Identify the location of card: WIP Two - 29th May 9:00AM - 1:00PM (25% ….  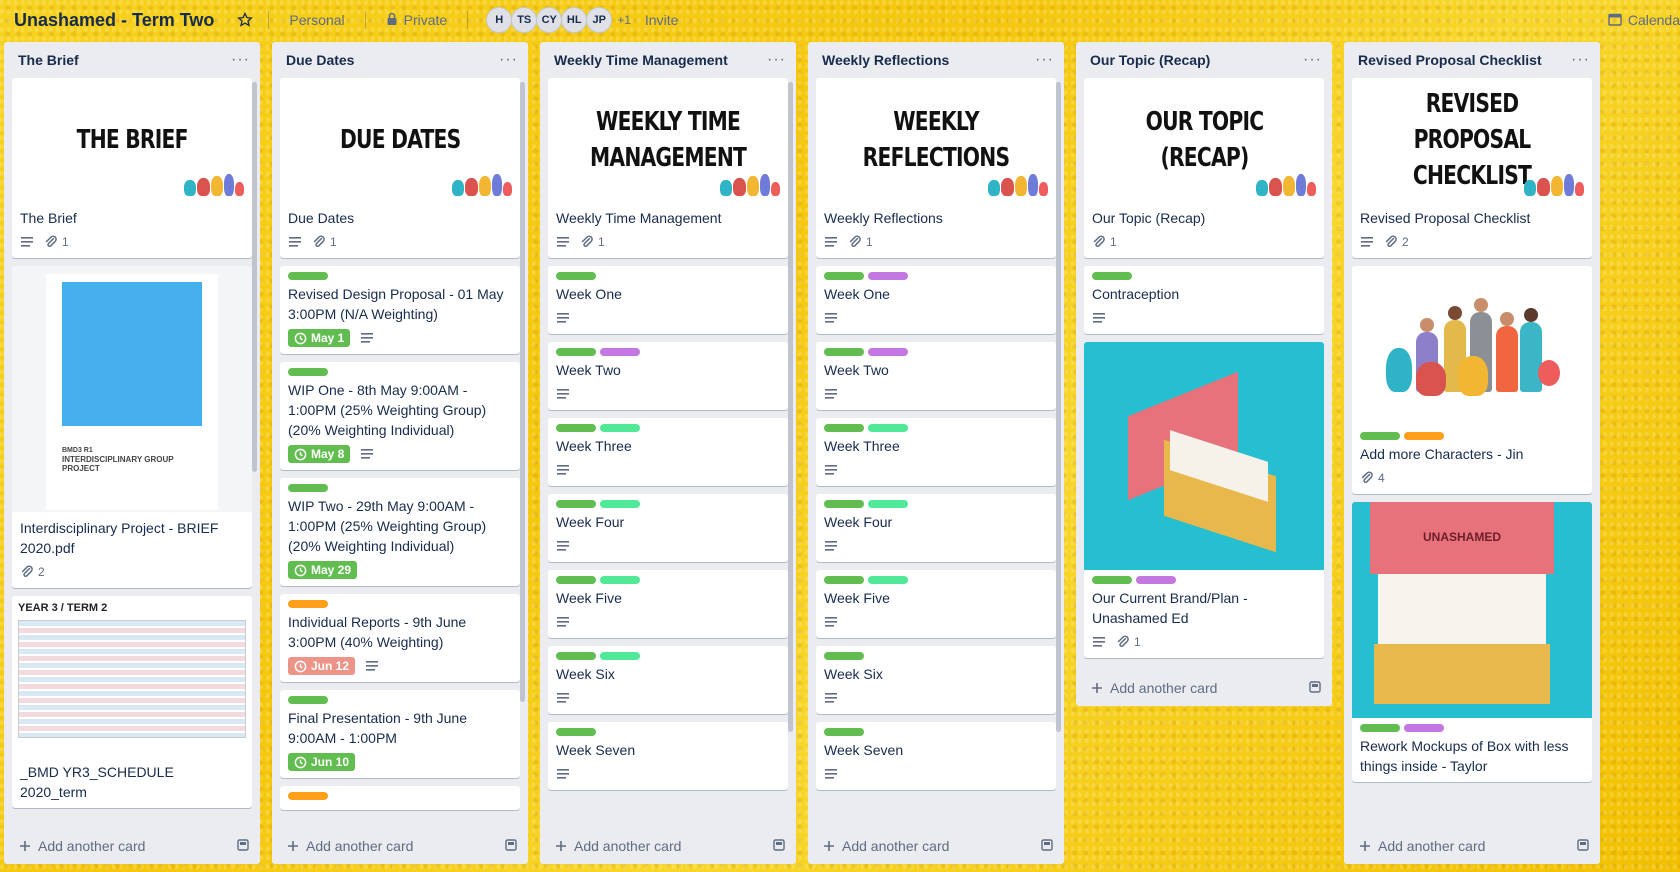
(400, 532).